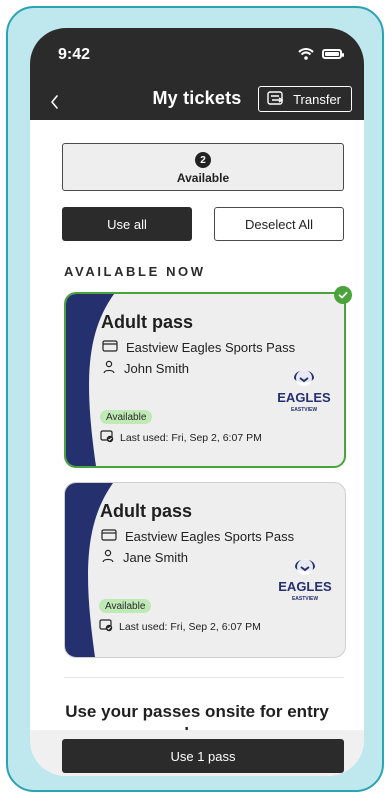 The width and height of the screenshot is (392, 800). What do you see at coordinates (157, 368) in the screenshot?
I see `ticket-holder-name: John Smith` at bounding box center [157, 368].